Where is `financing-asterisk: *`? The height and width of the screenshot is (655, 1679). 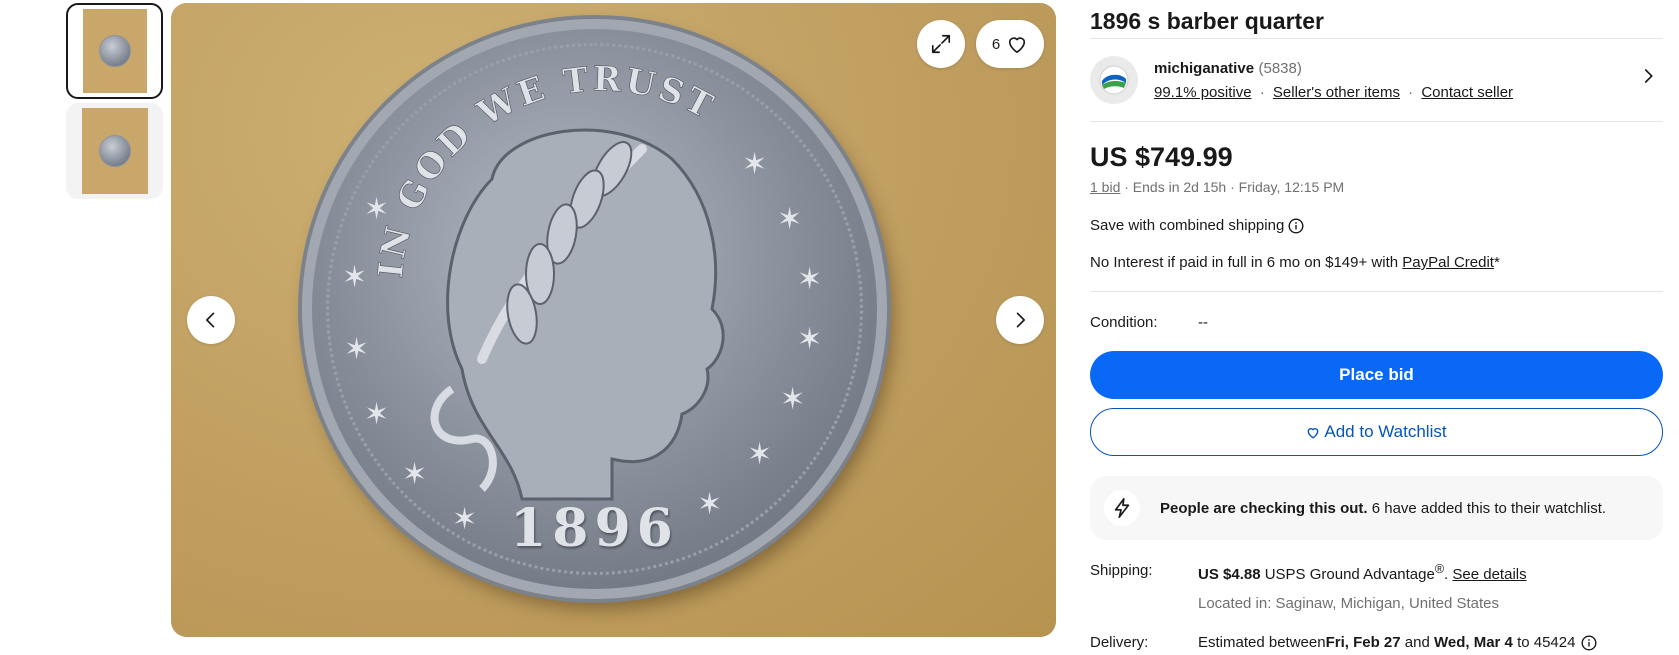
financing-asterisk: * is located at coordinates (1496, 262).